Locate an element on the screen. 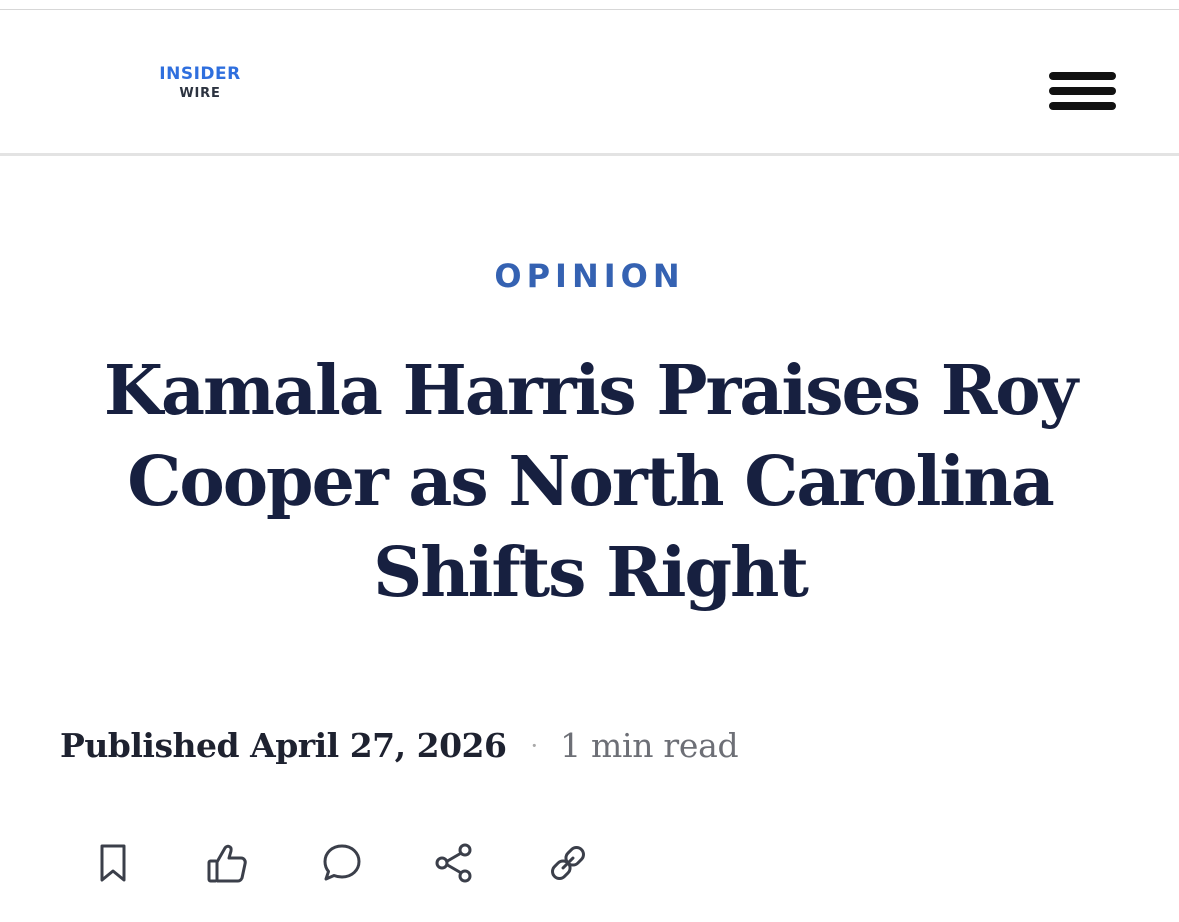 The image size is (1179, 922). bookmark-icon is located at coordinates (113, 863).